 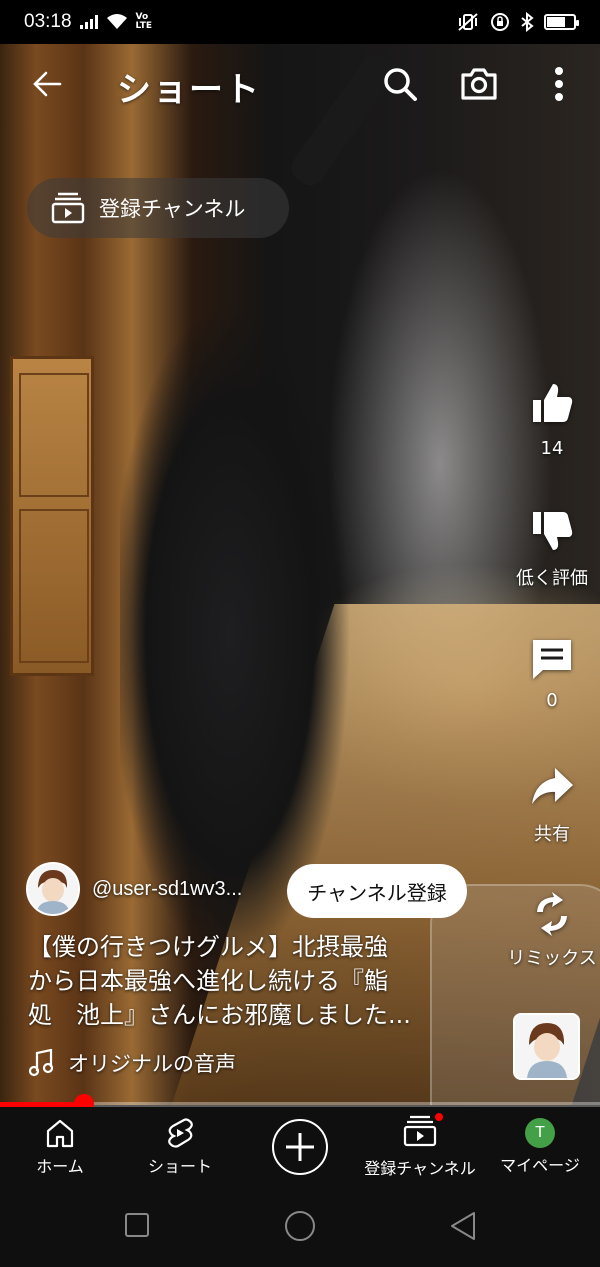 I want to click on account-icon: T, so click(x=540, y=1133).